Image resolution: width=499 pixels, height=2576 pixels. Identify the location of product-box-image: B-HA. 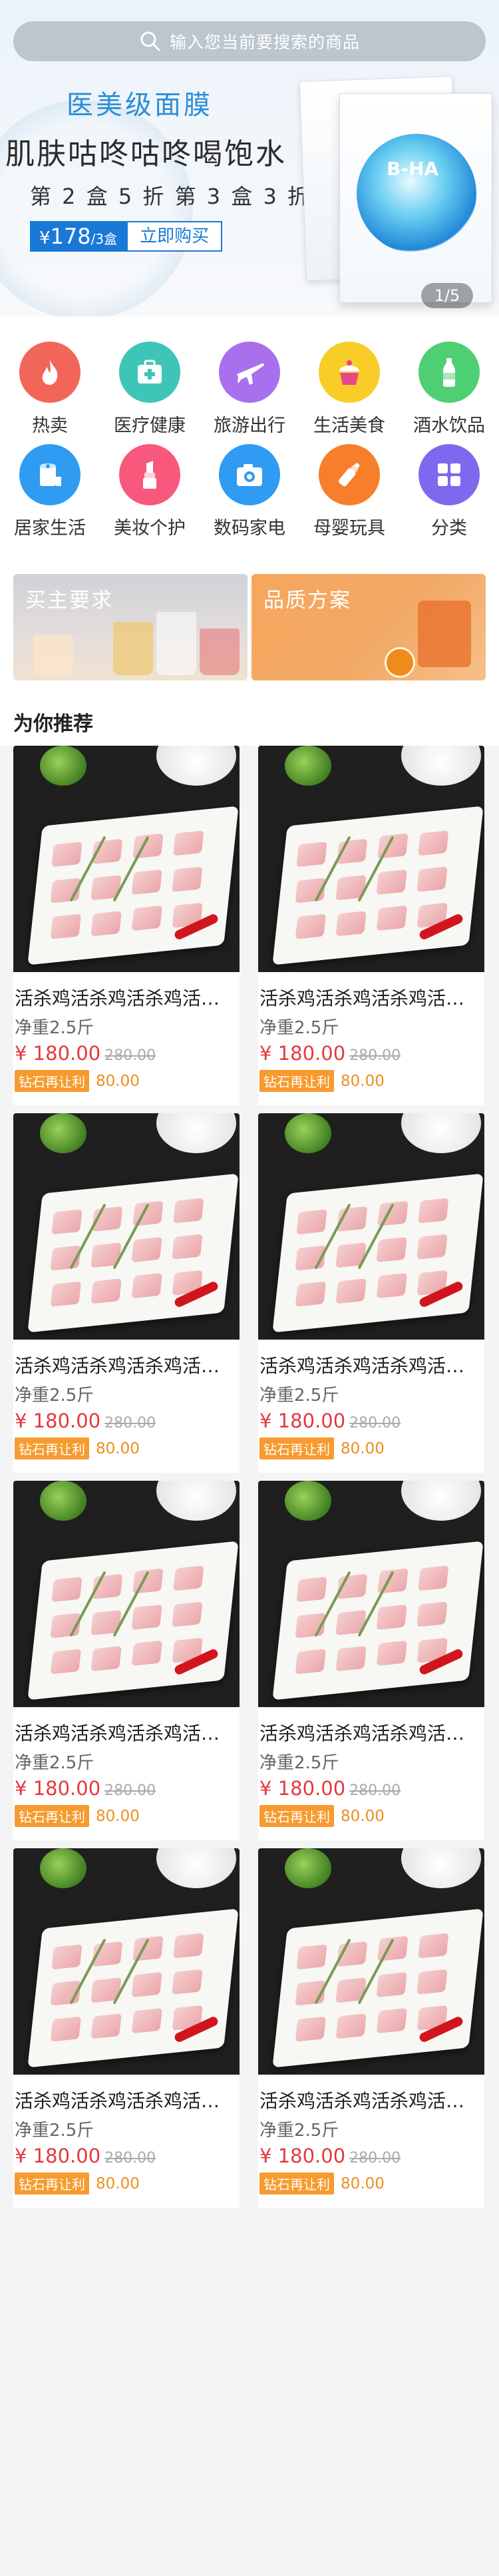
(415, 198).